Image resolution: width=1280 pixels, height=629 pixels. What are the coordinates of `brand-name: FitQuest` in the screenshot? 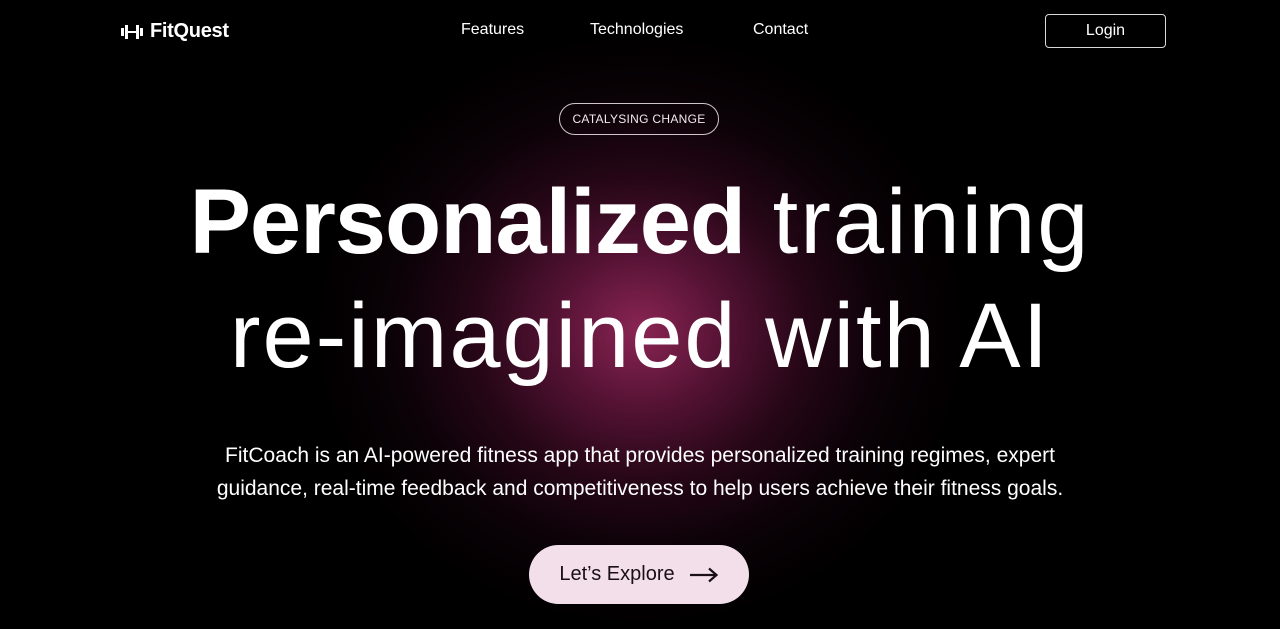 It's located at (189, 31).